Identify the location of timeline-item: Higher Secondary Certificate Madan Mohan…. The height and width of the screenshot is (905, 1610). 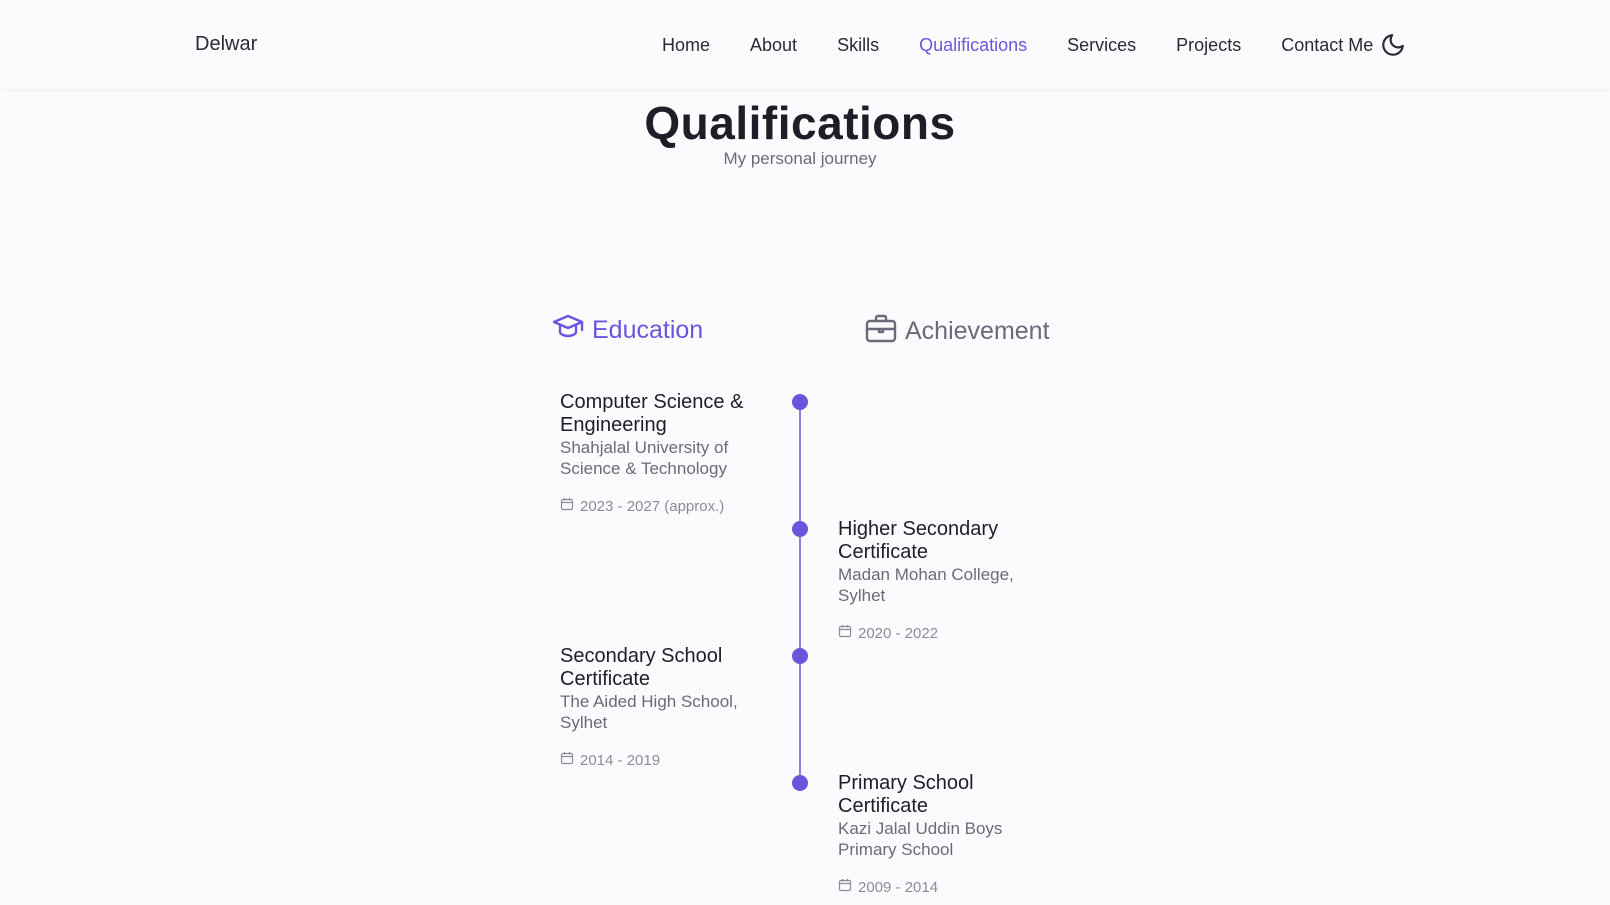
(938, 580).